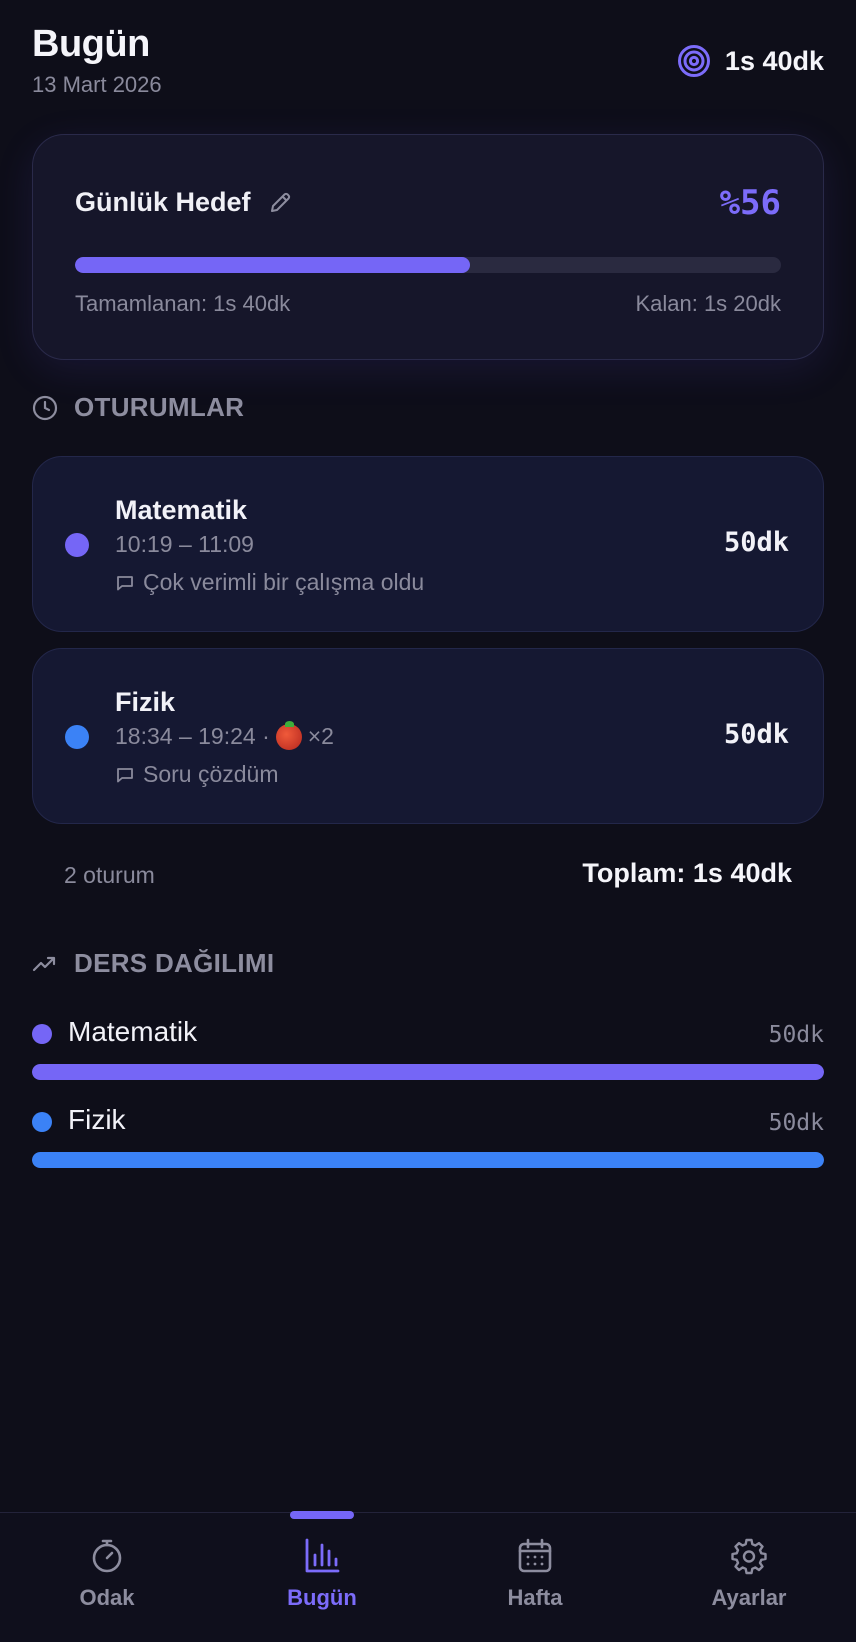  Describe the element at coordinates (133, 1031) in the screenshot. I see `subject-name: Matematik` at that location.